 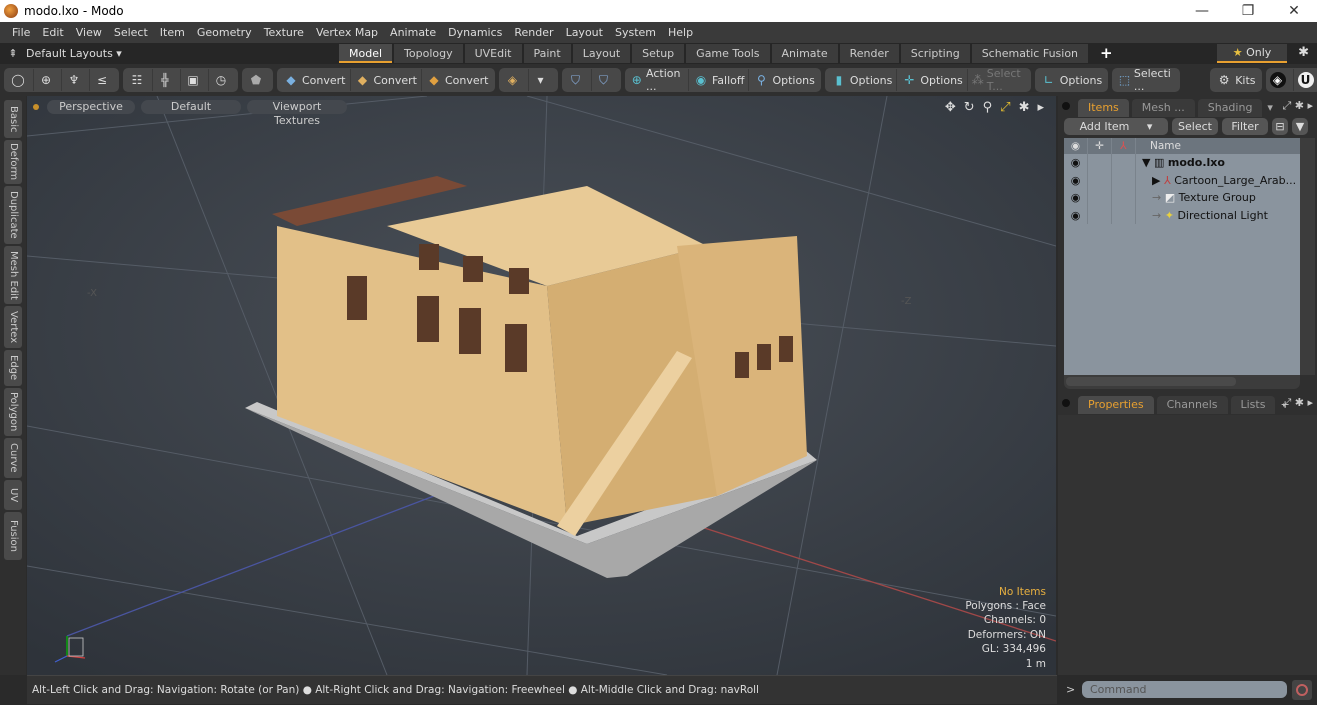 I want to click on snapping-options-button: ⚲ Options, so click(x=783, y=80).